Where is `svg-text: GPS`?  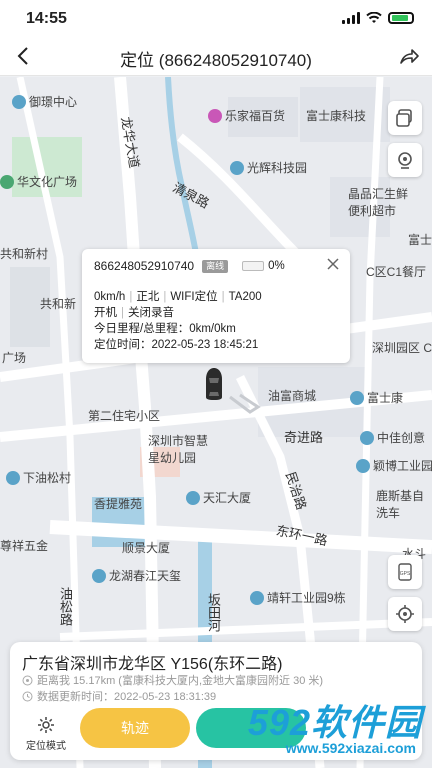 svg-text: GPS is located at coordinates (405, 574).